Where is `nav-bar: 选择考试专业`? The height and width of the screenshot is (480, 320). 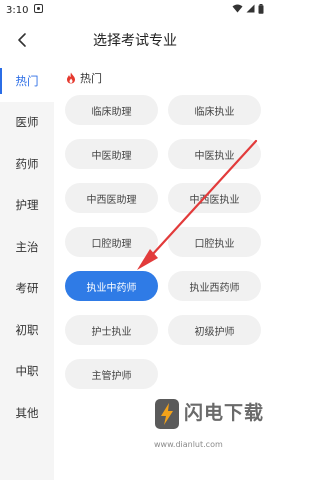
nav-bar: 选择考试专业 is located at coordinates (135, 40).